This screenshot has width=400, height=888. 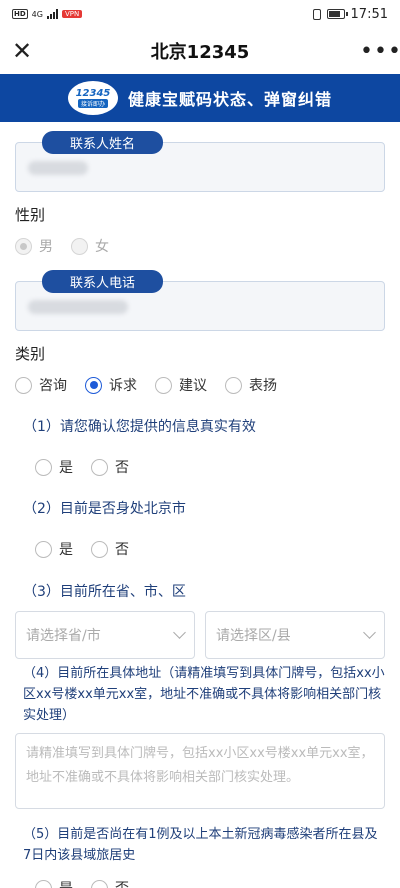 What do you see at coordinates (54, 883) in the screenshot?
I see `q5-option-yes: 是` at bounding box center [54, 883].